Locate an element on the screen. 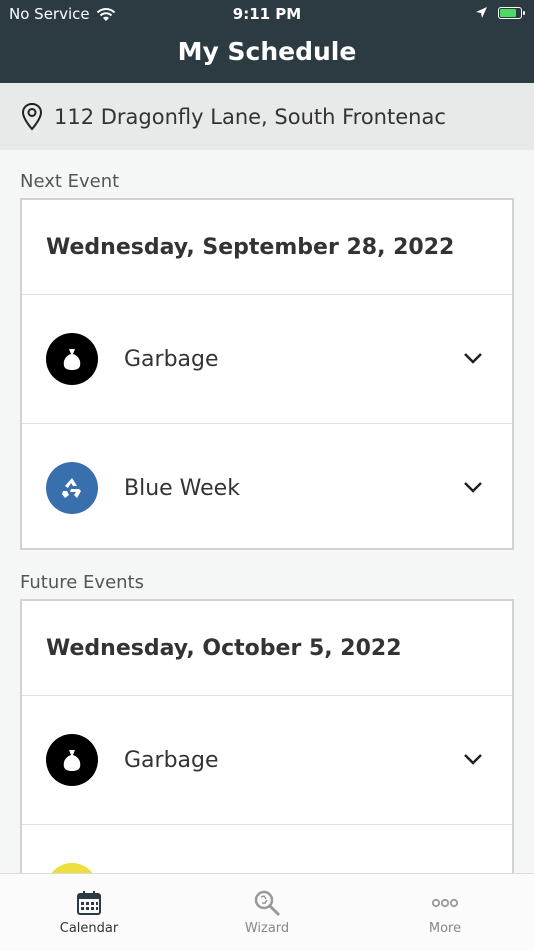  event-item-blue-week: Blue Week is located at coordinates (267, 486).